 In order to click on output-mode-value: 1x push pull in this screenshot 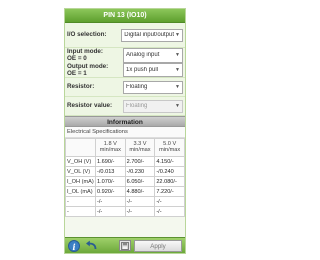, I will do `click(142, 69)`.